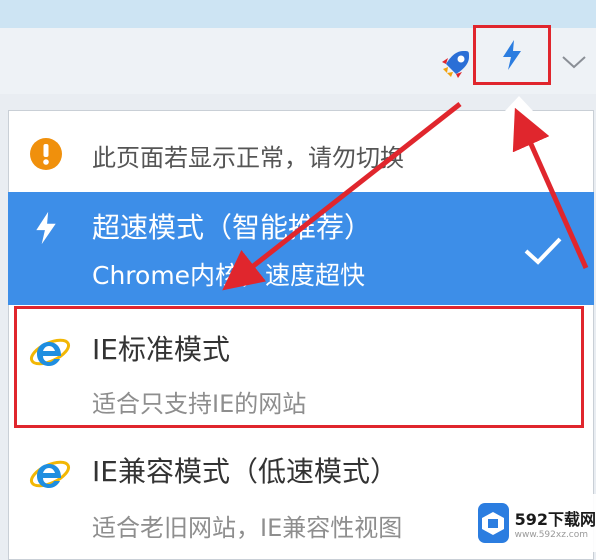 The image size is (596, 560). What do you see at coordinates (493, 523) in the screenshot?
I see `watermark-logo-icon` at bounding box center [493, 523].